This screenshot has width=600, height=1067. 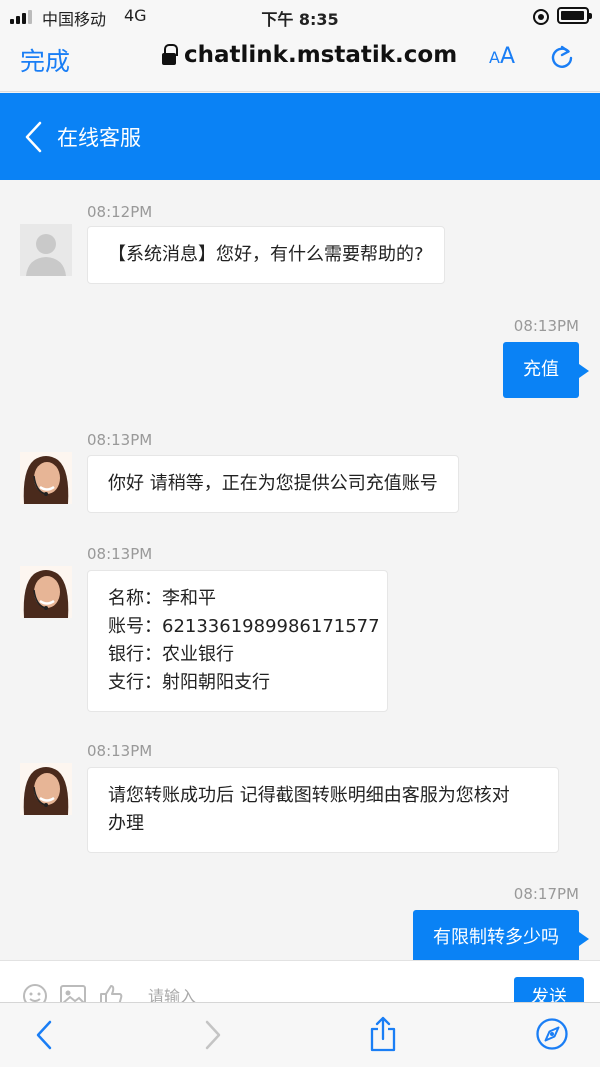 What do you see at coordinates (541, 17) in the screenshot?
I see `orientation-lock-icon` at bounding box center [541, 17].